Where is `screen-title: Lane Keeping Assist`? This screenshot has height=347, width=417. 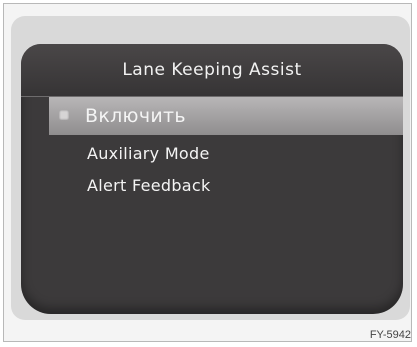 screen-title: Lane Keeping Assist is located at coordinates (212, 70).